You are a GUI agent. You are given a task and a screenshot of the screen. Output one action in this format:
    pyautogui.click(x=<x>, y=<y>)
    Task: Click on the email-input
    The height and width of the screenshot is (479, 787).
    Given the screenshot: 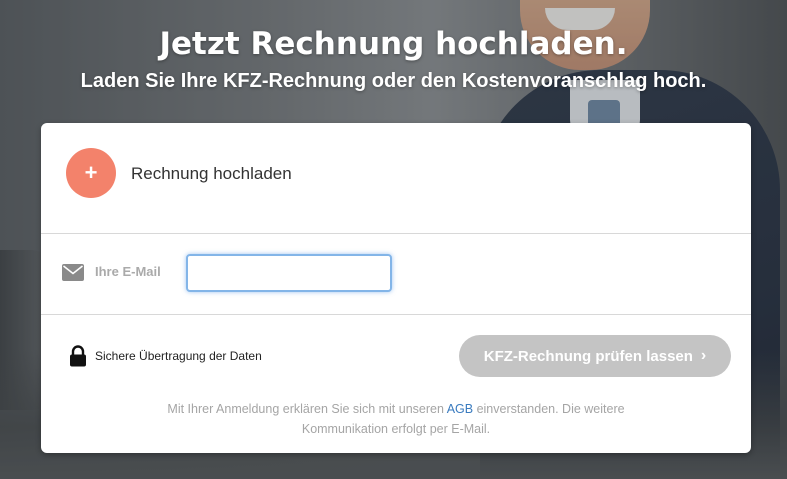 What is the action you would take?
    pyautogui.click(x=289, y=273)
    